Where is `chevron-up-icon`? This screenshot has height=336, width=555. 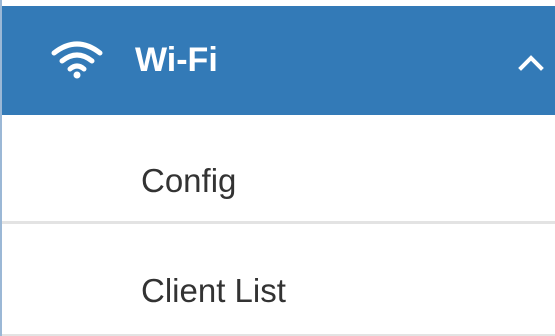
chevron-up-icon is located at coordinates (531, 62).